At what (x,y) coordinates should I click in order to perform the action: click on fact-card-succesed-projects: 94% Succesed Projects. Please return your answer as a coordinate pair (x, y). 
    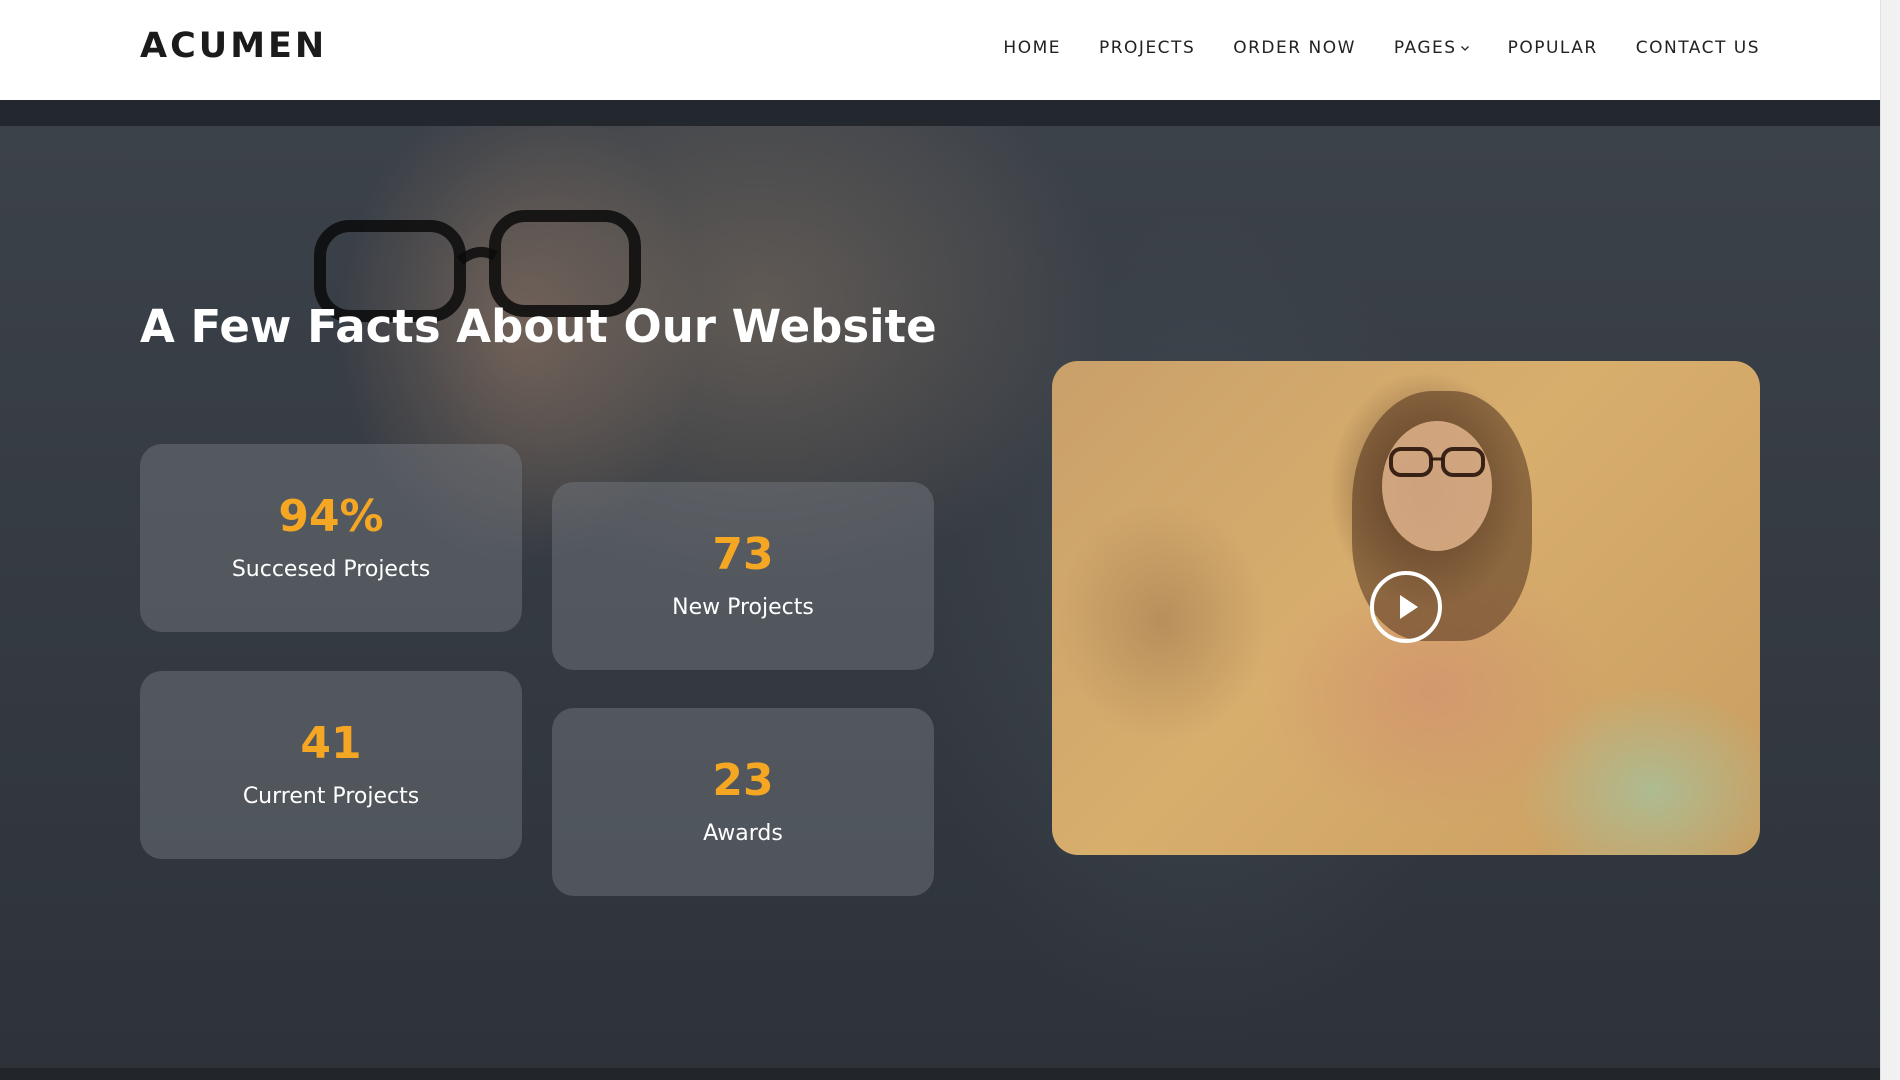
    Looking at the image, I should click on (331, 538).